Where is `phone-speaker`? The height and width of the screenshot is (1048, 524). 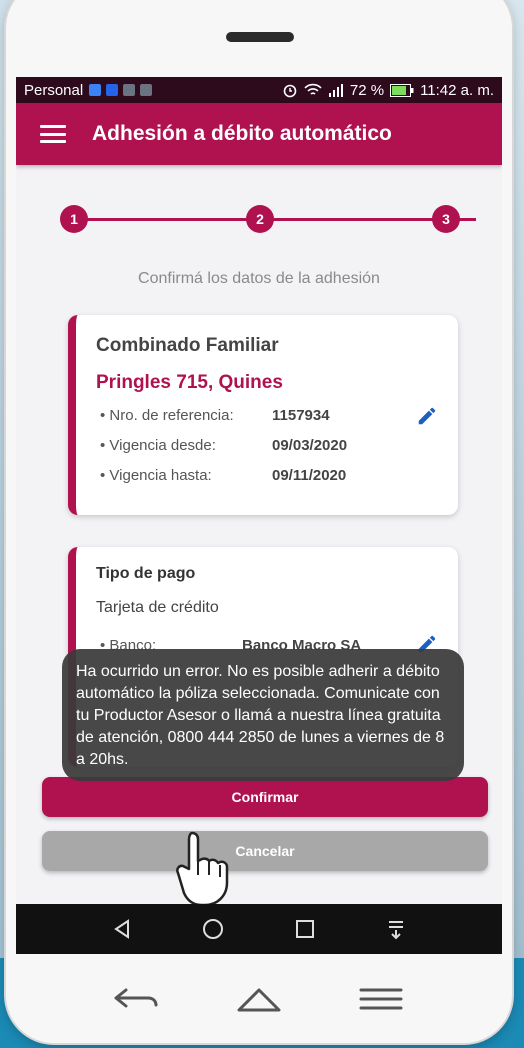 phone-speaker is located at coordinates (260, 37).